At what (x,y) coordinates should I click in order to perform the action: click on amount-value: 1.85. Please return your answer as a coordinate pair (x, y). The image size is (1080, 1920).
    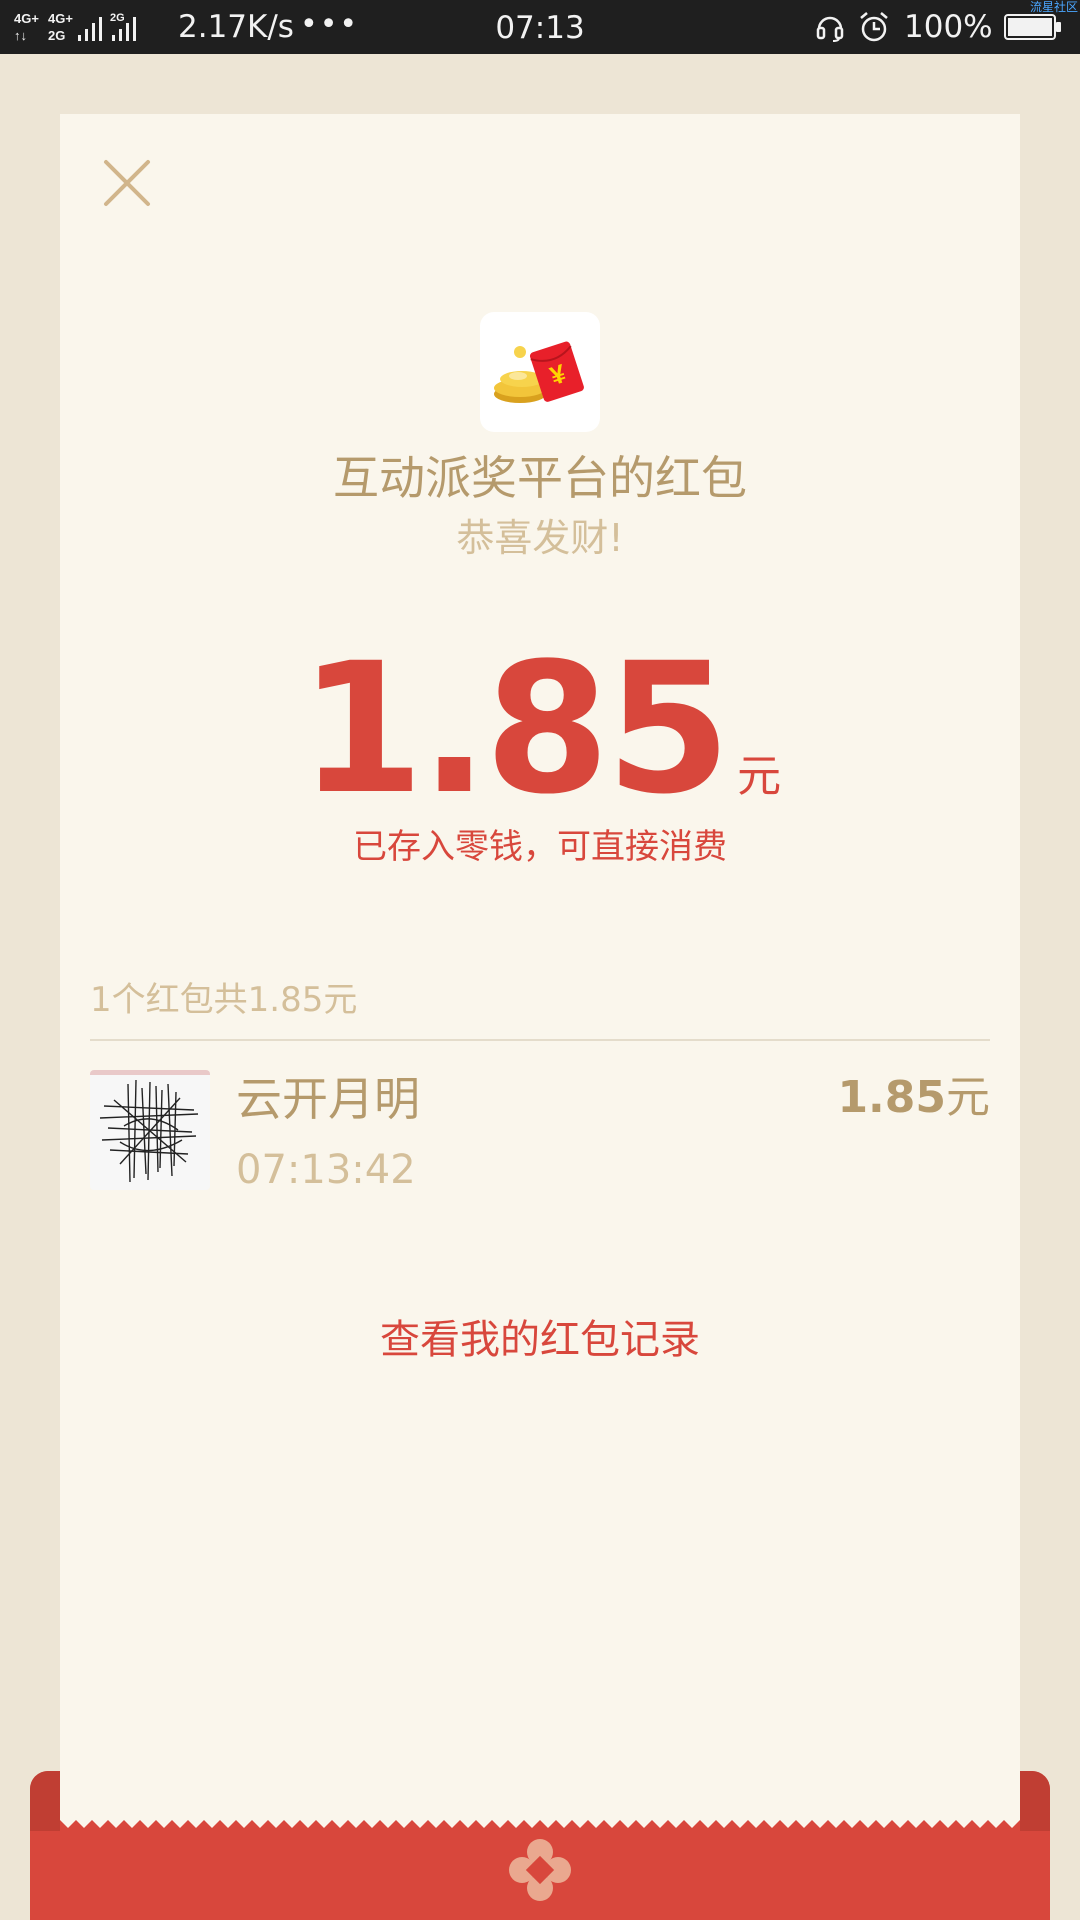
    Looking at the image, I should click on (514, 729).